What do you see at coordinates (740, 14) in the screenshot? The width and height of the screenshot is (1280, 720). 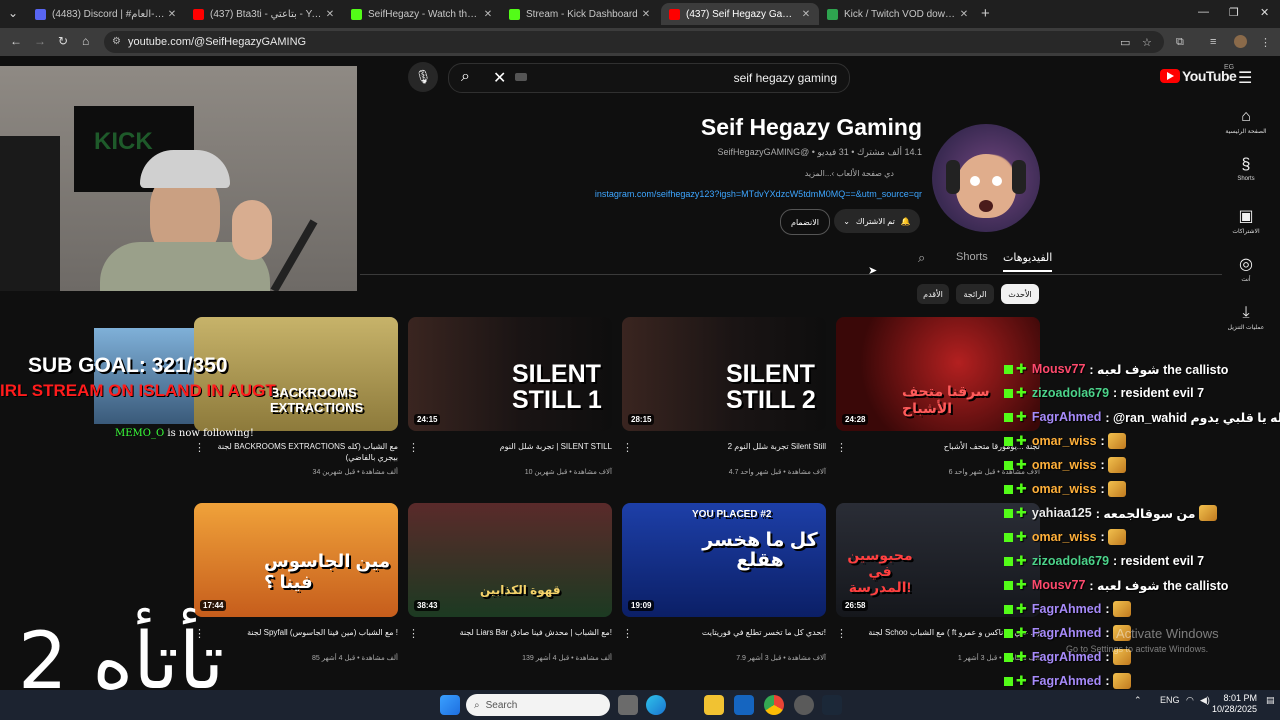 I see `browser-tab-seif-hegazy: (437) Seif Hegazy Gaming - You ✕` at bounding box center [740, 14].